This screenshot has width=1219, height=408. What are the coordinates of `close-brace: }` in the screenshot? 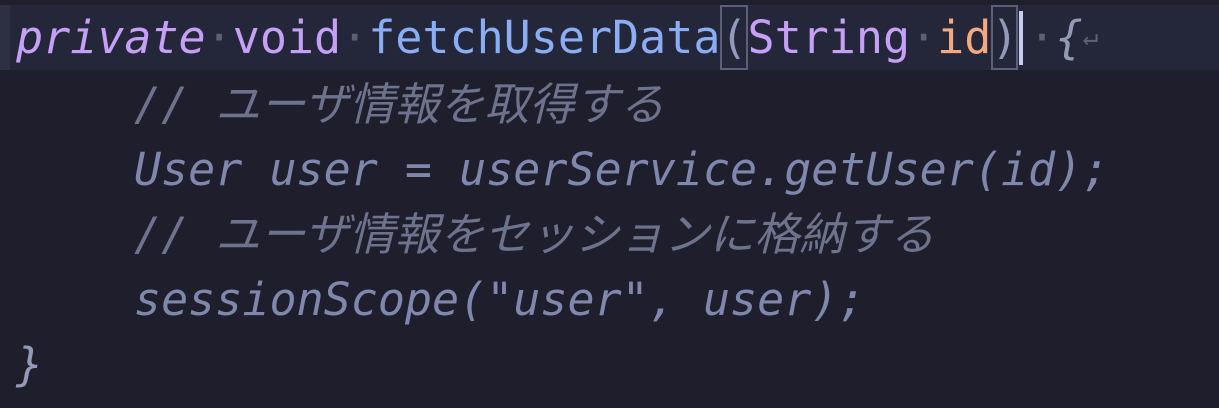 It's located at (30, 364).